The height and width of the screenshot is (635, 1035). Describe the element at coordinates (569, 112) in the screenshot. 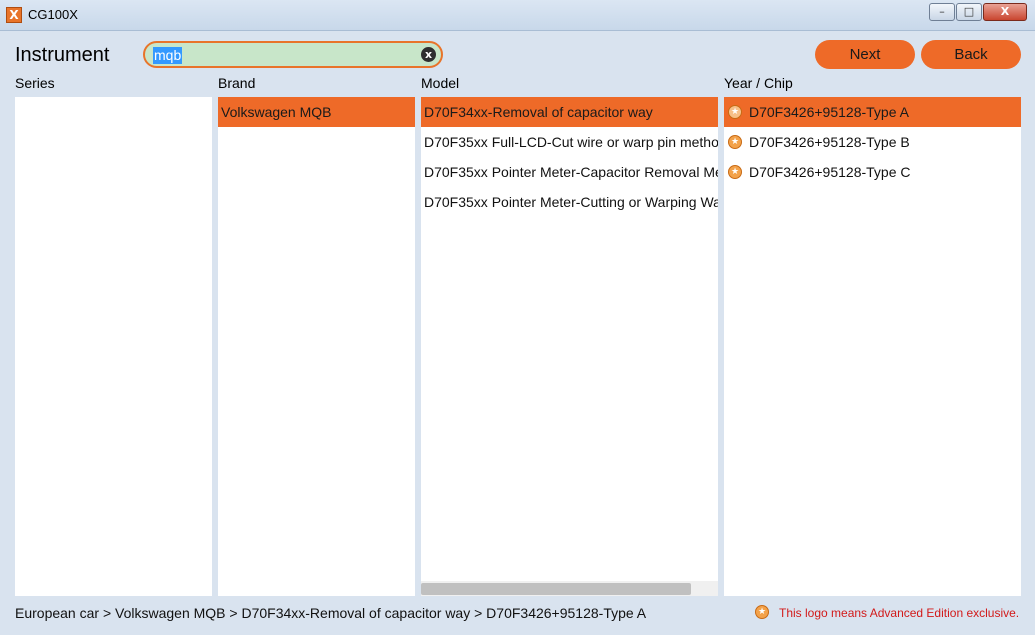

I see `model-list-item: D70F34xx-Removal of capacitor way` at that location.